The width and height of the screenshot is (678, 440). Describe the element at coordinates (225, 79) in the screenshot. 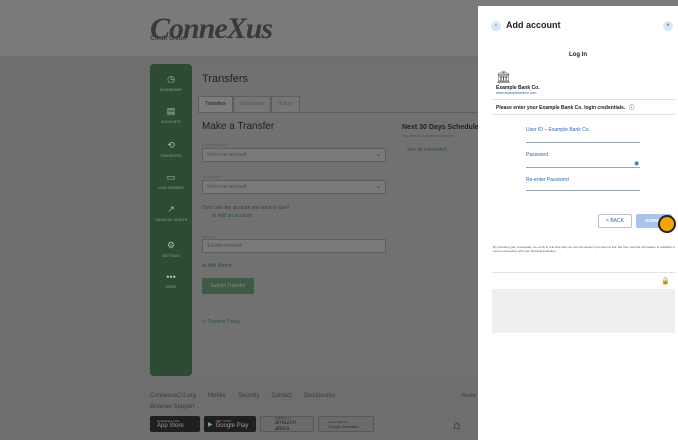

I see `page-title: Transfers` at that location.